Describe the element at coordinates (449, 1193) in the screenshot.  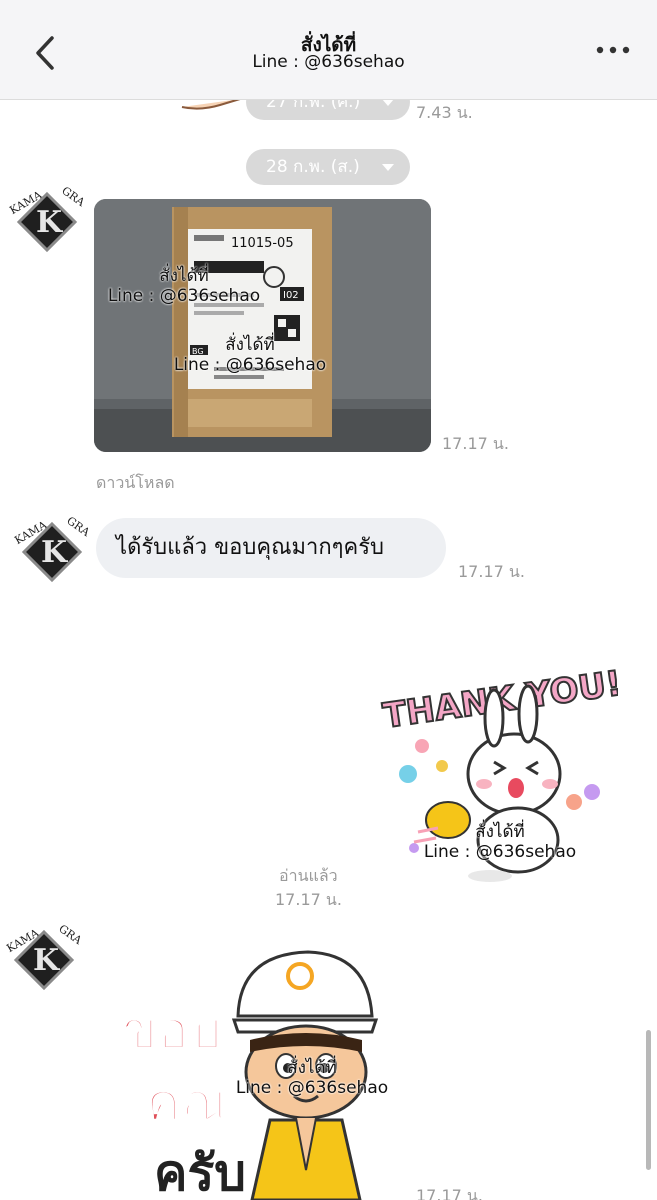
I see `received-sticker-time: 17.17 น.` at that location.